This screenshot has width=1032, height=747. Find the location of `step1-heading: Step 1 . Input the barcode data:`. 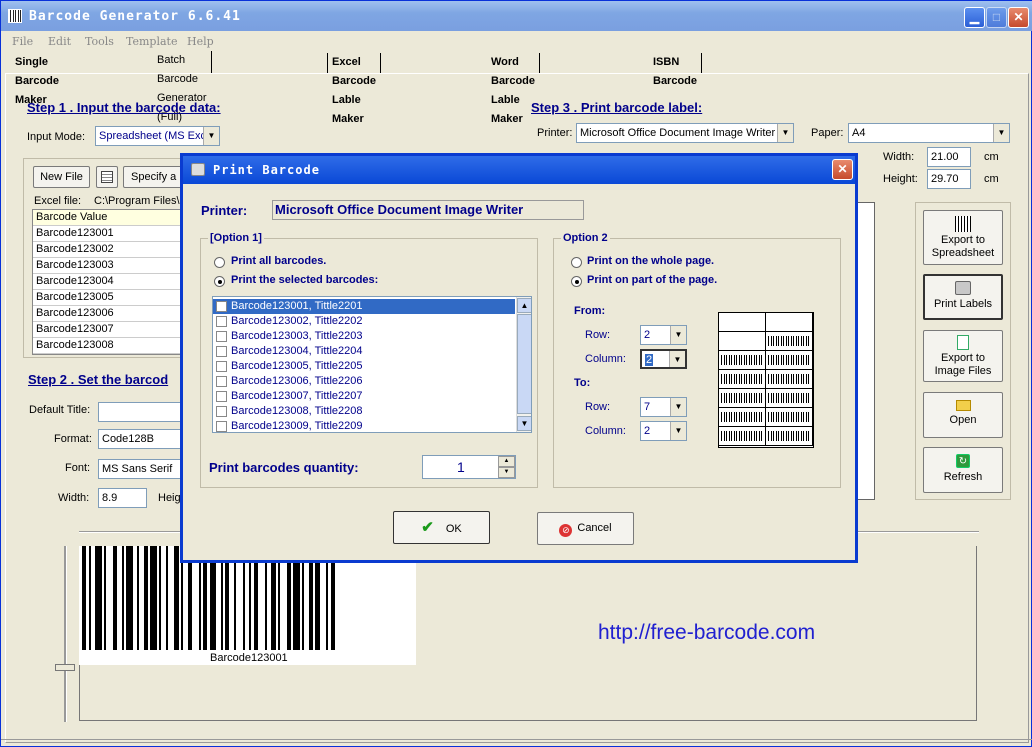

step1-heading: Step 1 . Input the barcode data: is located at coordinates (124, 107).